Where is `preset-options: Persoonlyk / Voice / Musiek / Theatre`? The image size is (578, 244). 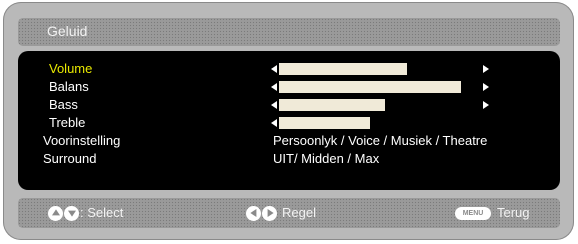 preset-options: Persoonlyk / Voice / Musiek / Theatre is located at coordinates (380, 141).